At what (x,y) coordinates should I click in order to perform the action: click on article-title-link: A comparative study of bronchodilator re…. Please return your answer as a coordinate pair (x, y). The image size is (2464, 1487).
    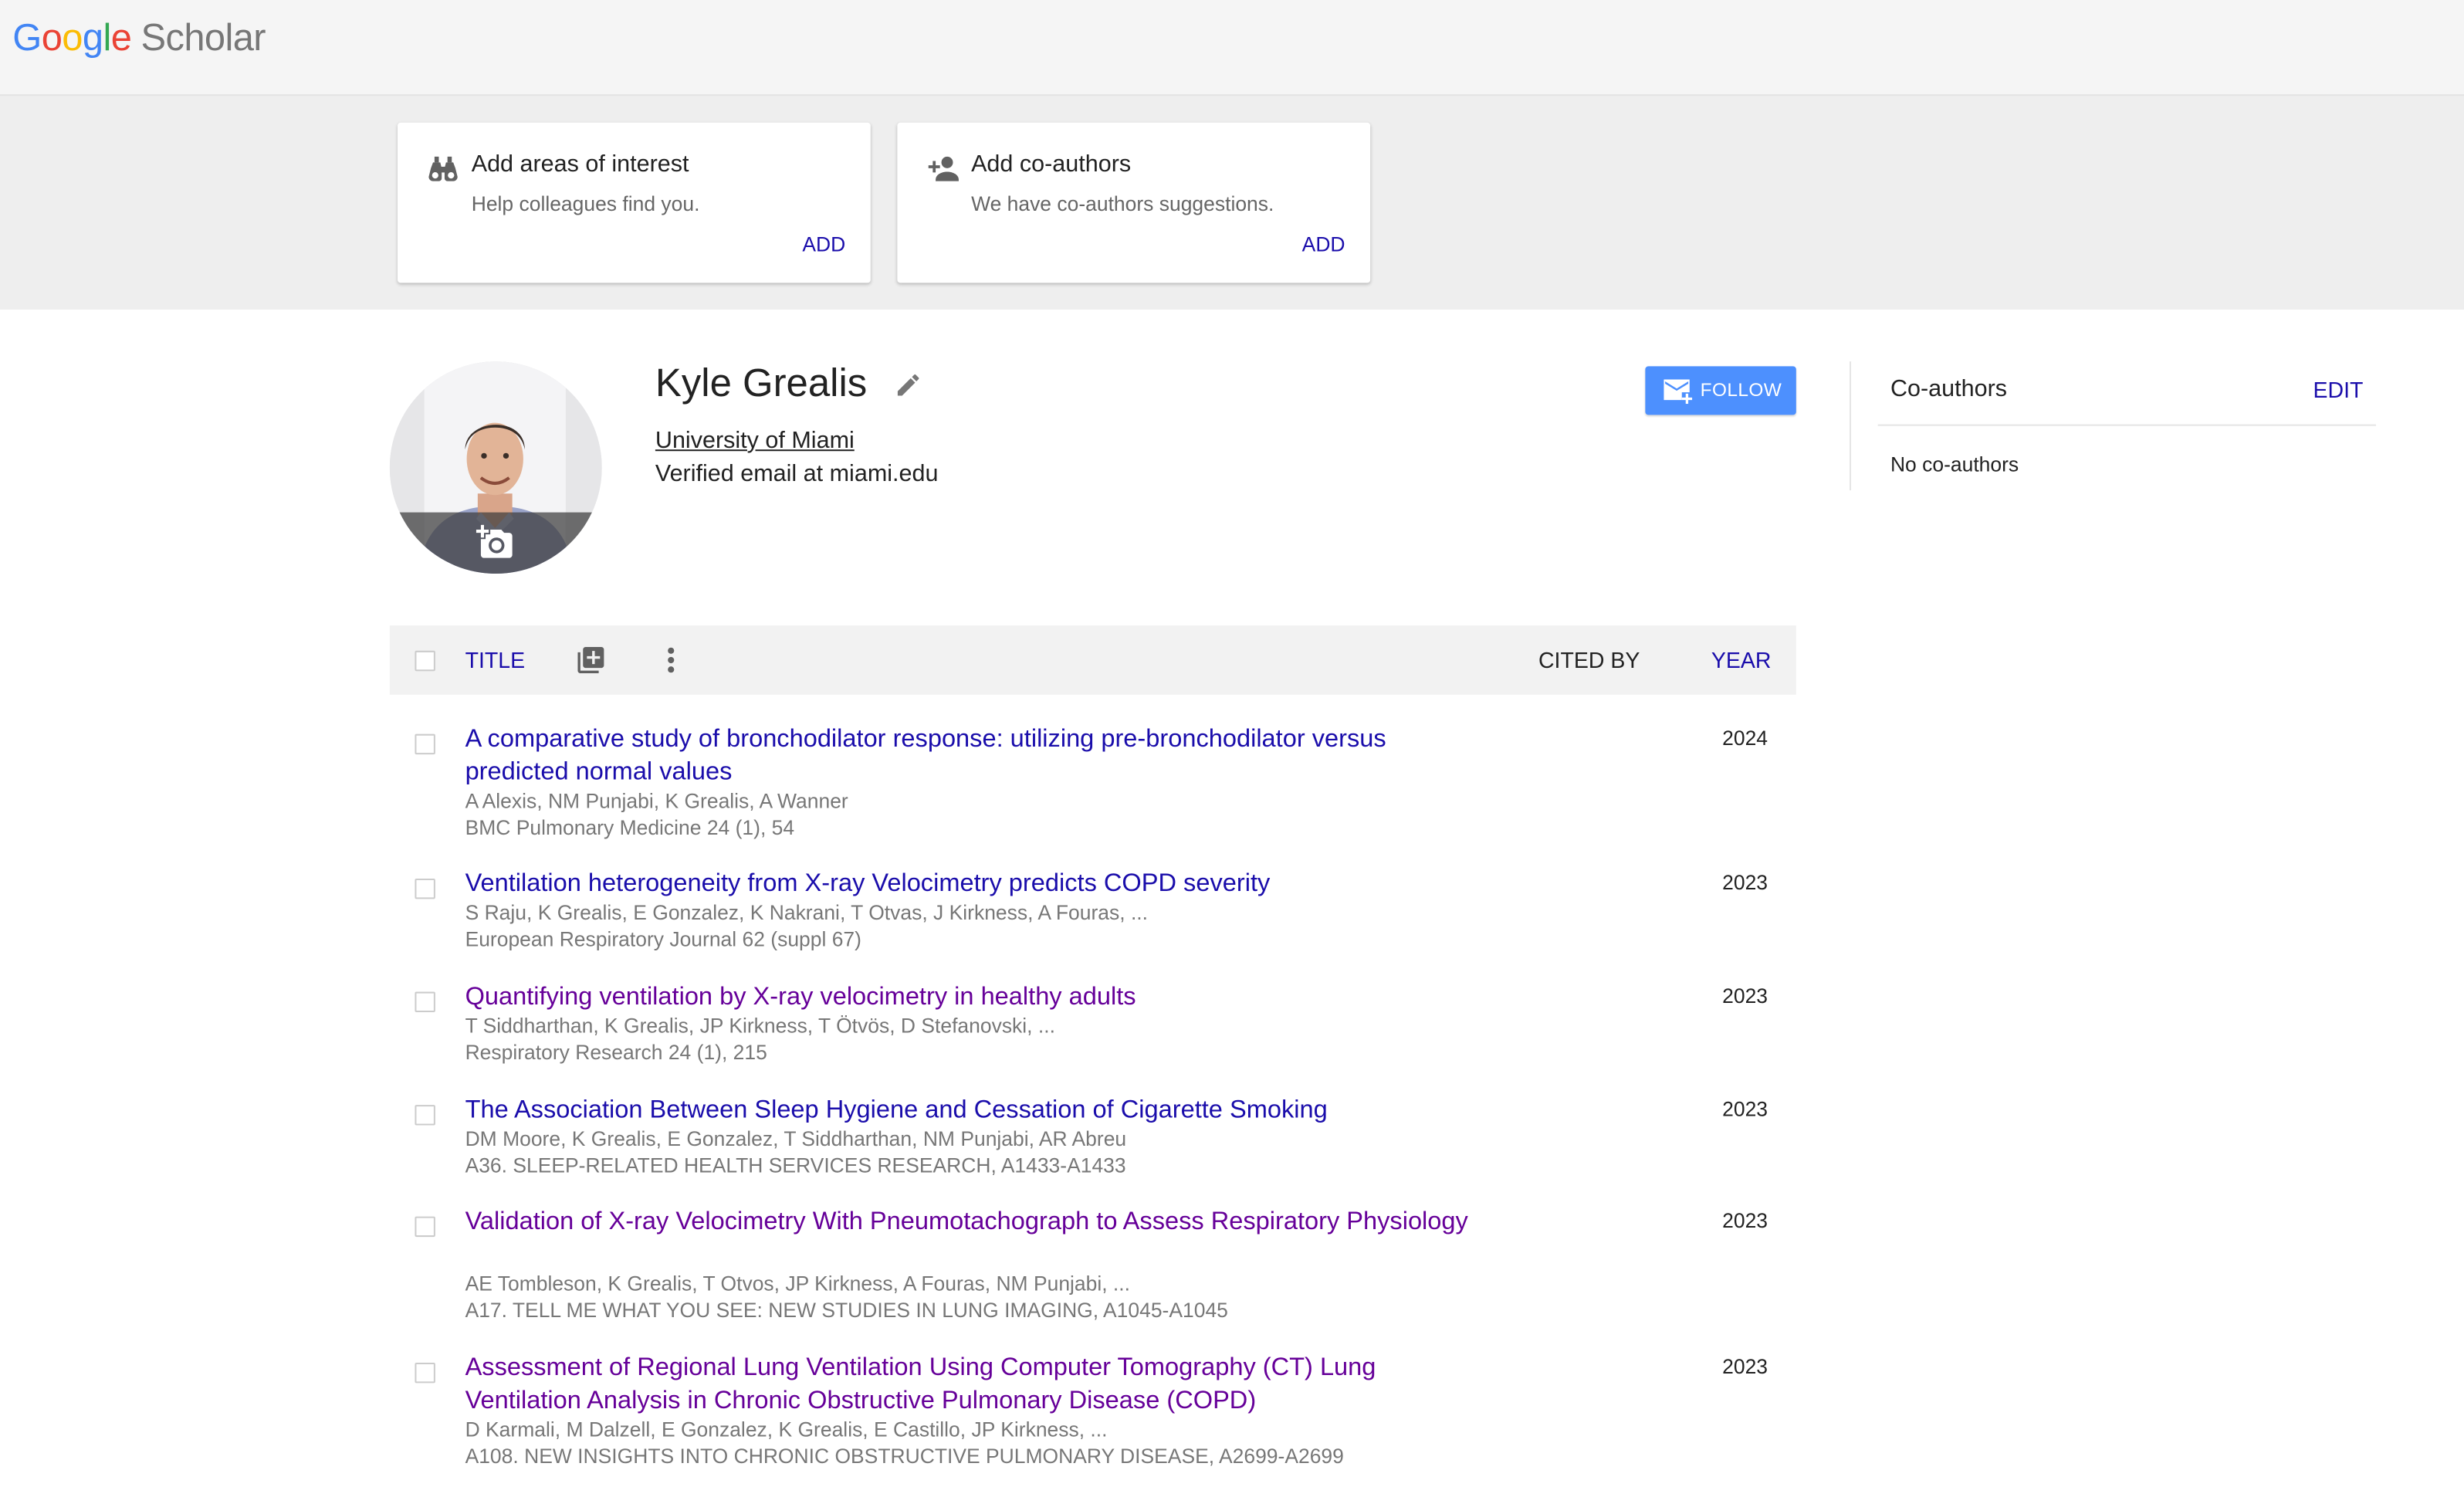
    Looking at the image, I should click on (968, 755).